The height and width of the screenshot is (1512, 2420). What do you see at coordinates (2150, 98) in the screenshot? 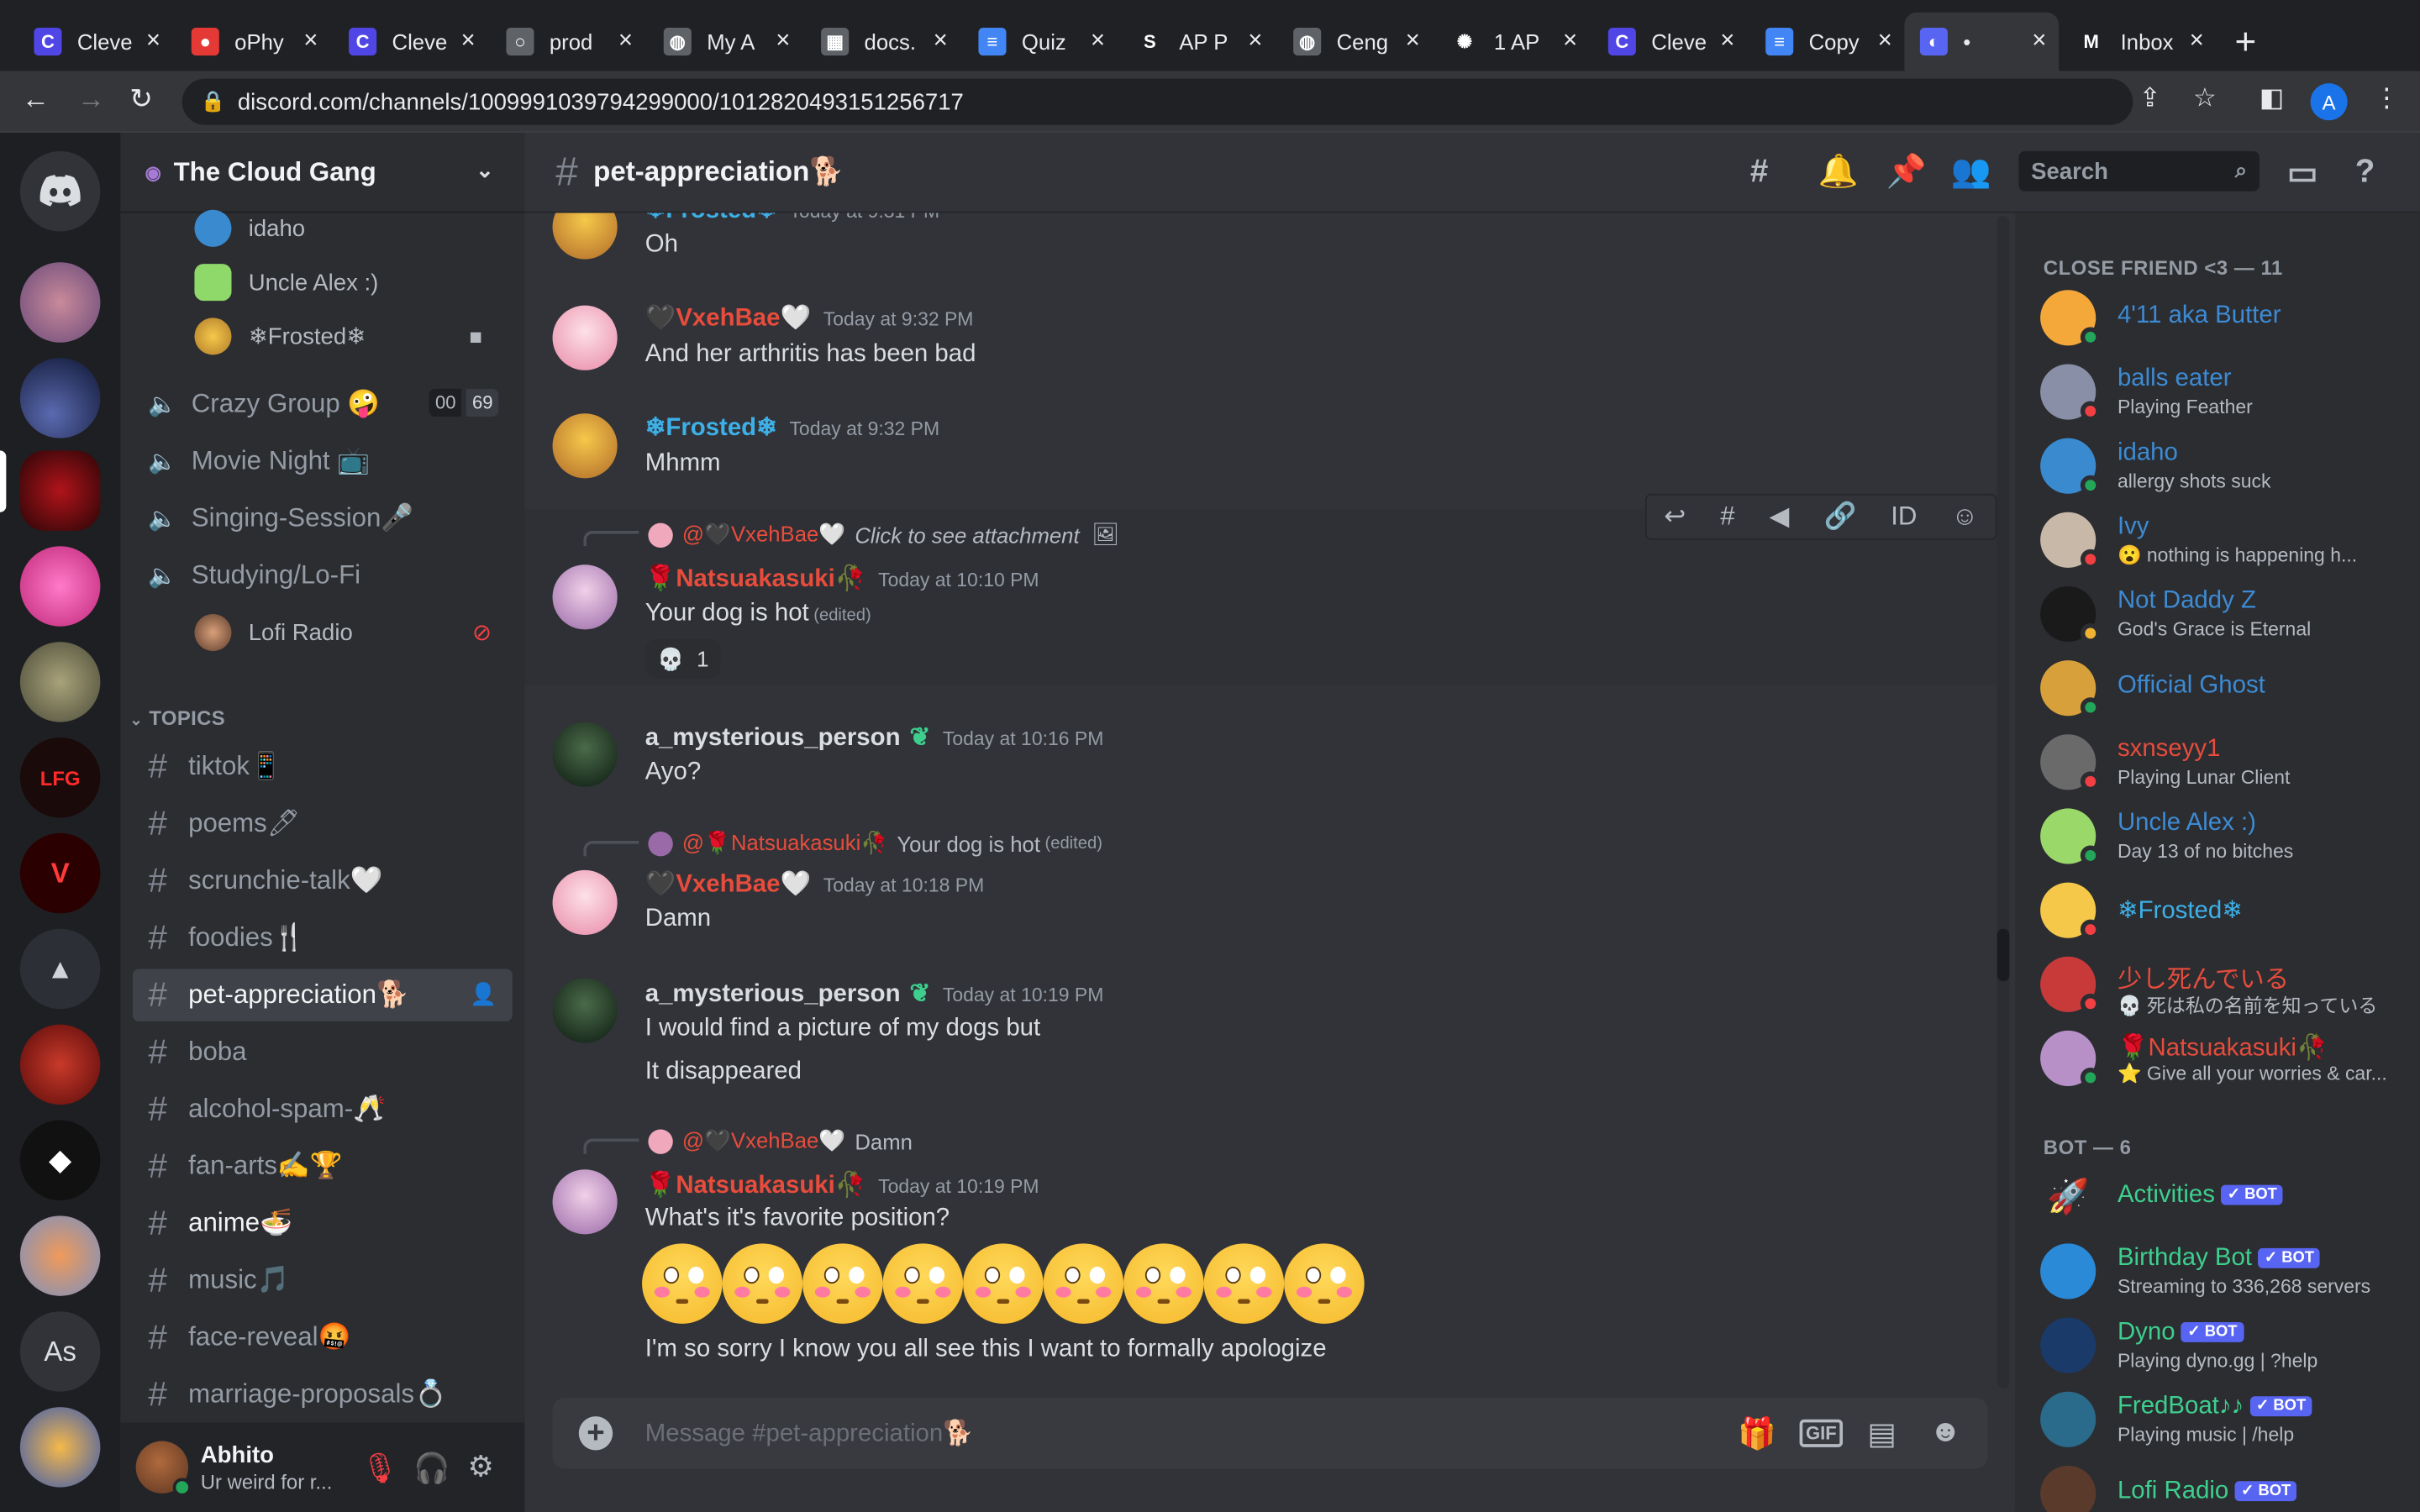
I see `share-icon: ⇪` at bounding box center [2150, 98].